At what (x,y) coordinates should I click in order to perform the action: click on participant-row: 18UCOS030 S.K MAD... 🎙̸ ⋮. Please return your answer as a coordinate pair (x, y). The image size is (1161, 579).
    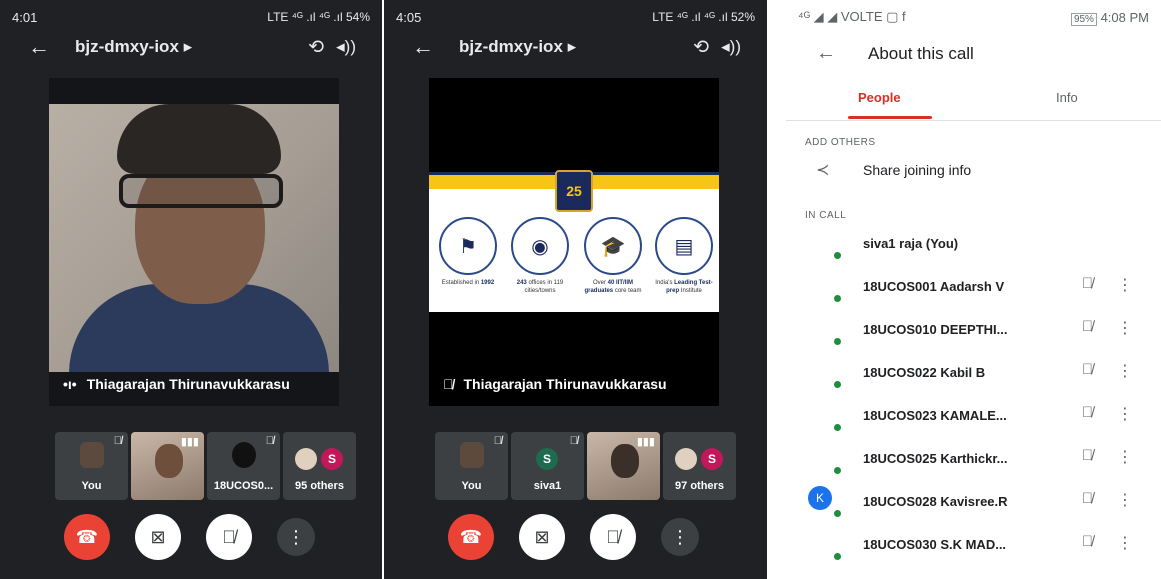
    Looking at the image, I should click on (973, 550).